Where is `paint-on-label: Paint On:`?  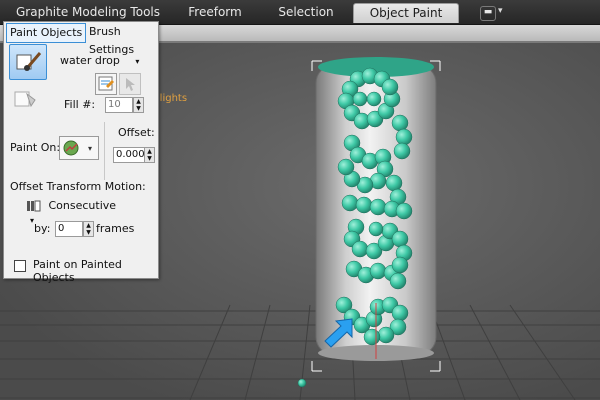 paint-on-label: Paint On: is located at coordinates (35, 147).